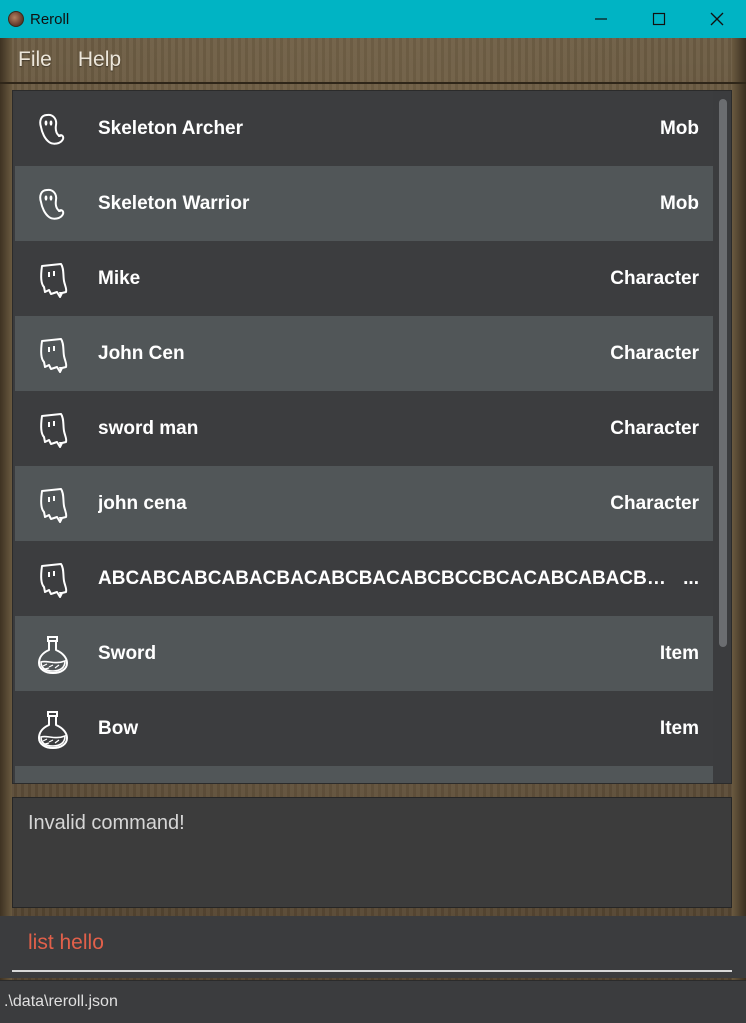 The height and width of the screenshot is (1023, 746). I want to click on list-item: John Cen Character, so click(364, 353).